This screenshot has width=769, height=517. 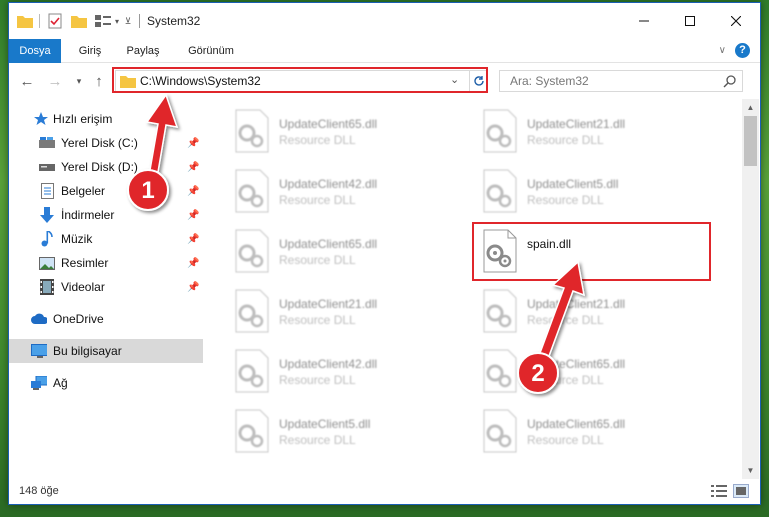 I want to click on downloads-icon, so click(x=47, y=215).